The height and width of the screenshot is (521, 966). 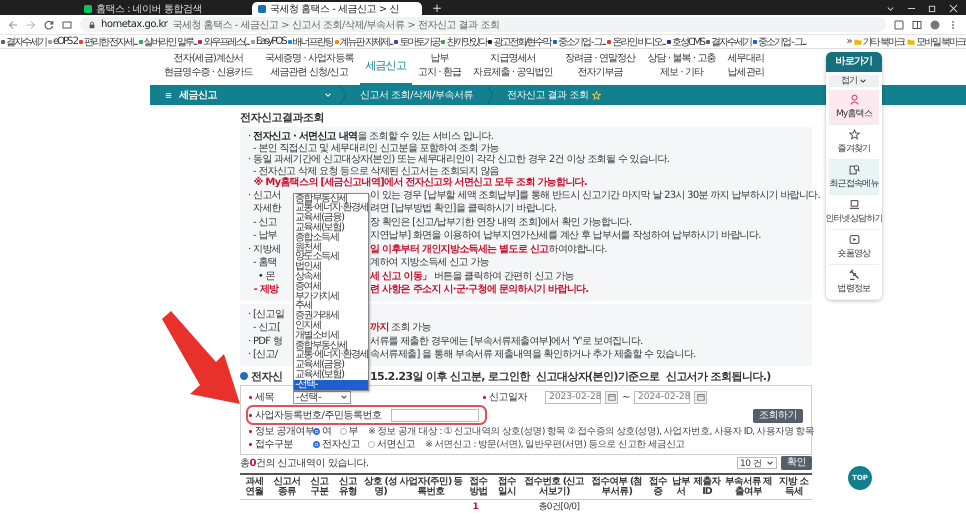 I want to click on column-header: 상호 (성명), so click(x=380, y=486).